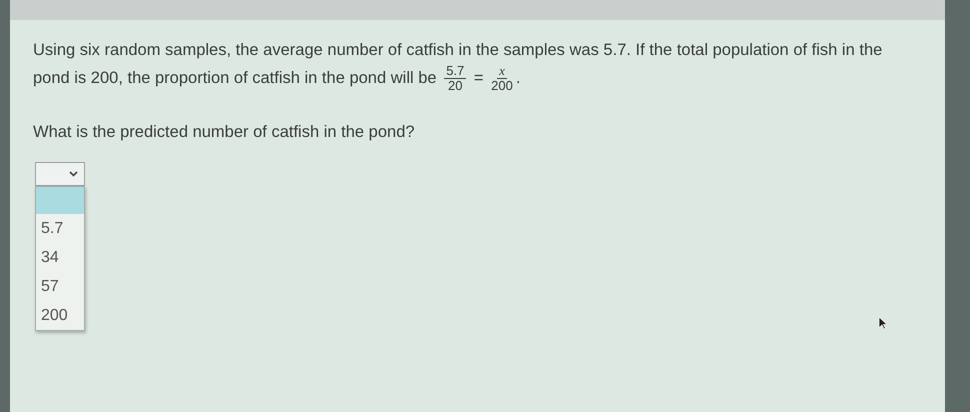 The width and height of the screenshot is (970, 412). I want to click on mouse-cursor-icon, so click(883, 323).